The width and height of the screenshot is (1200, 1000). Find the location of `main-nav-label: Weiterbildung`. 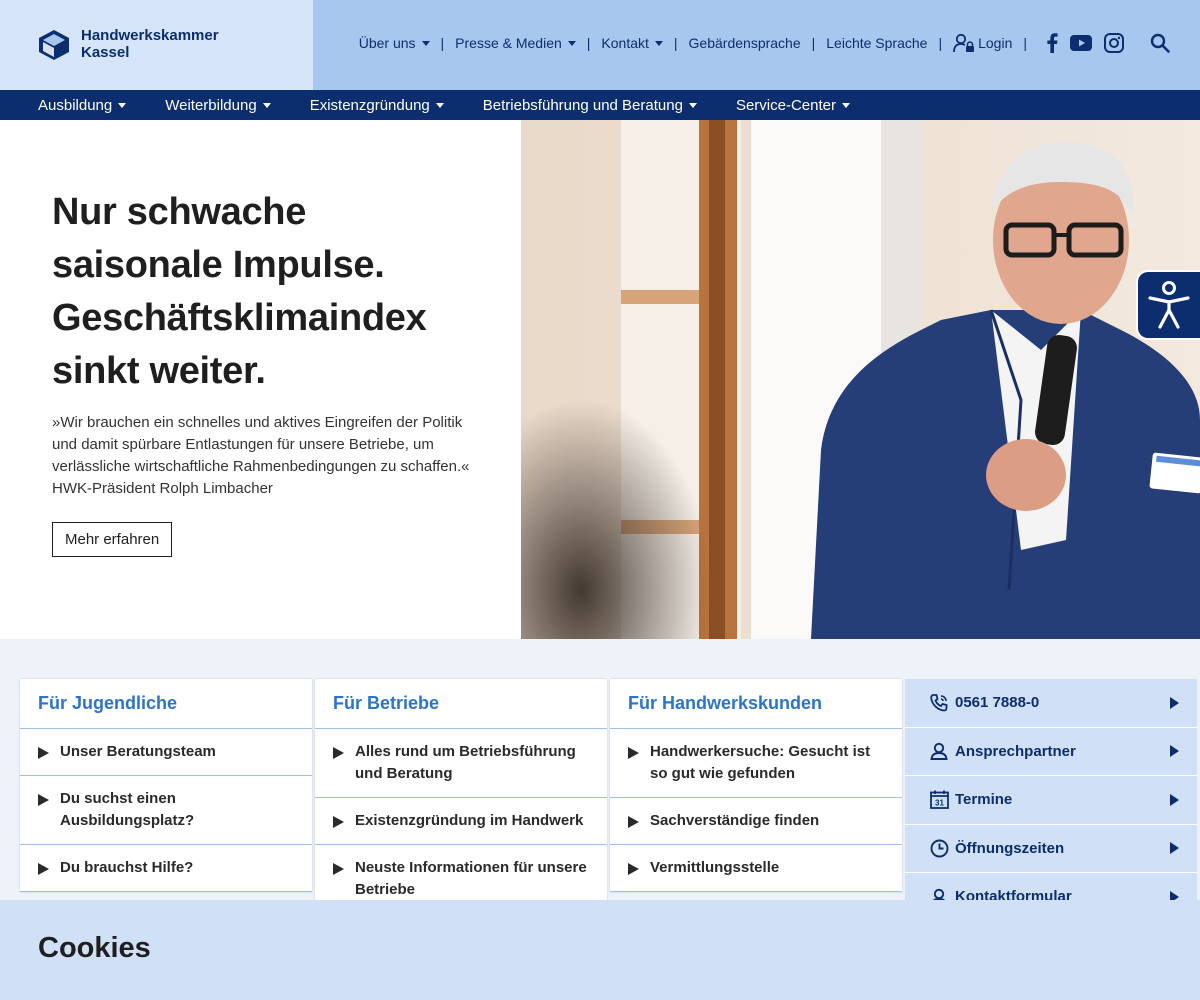

main-nav-label: Weiterbildung is located at coordinates (211, 105).